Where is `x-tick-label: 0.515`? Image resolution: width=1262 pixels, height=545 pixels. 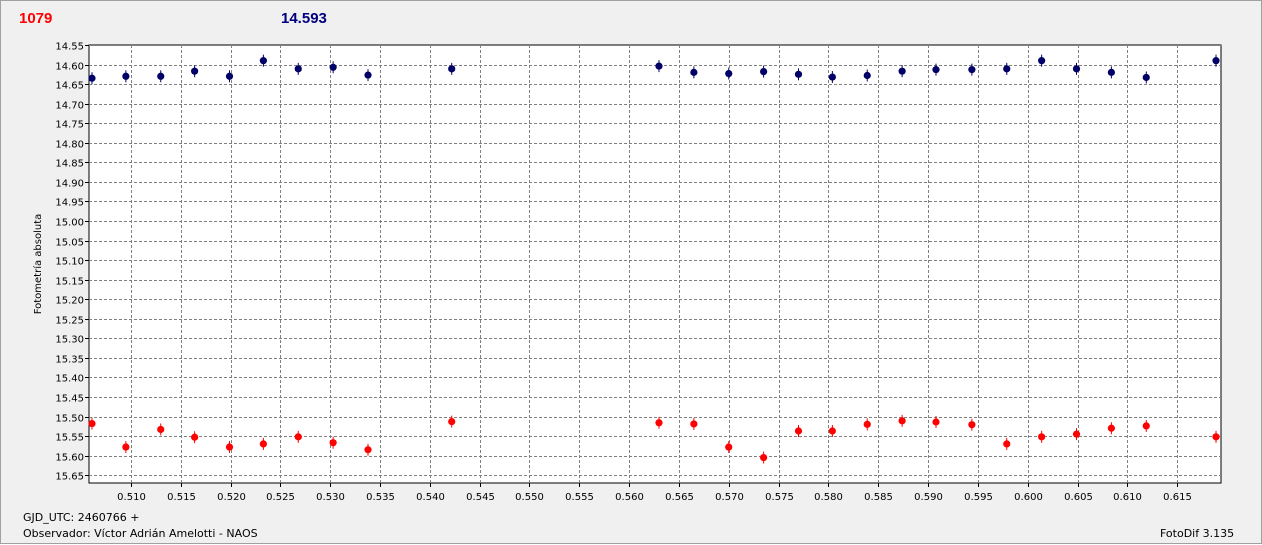 x-tick-label: 0.515 is located at coordinates (181, 497).